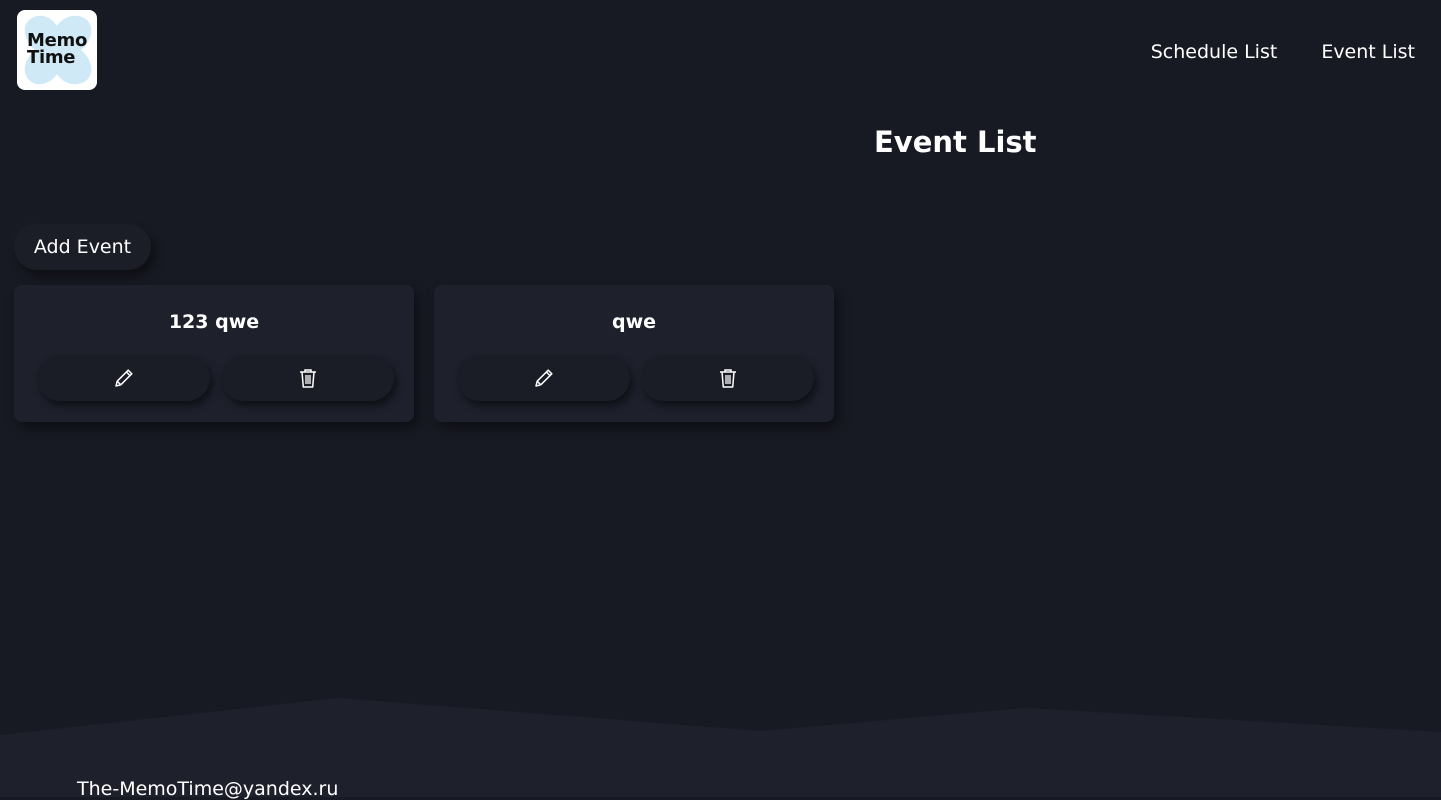 This screenshot has width=1441, height=800. I want to click on event-cards: 123 qwe qwe, so click(424, 353).